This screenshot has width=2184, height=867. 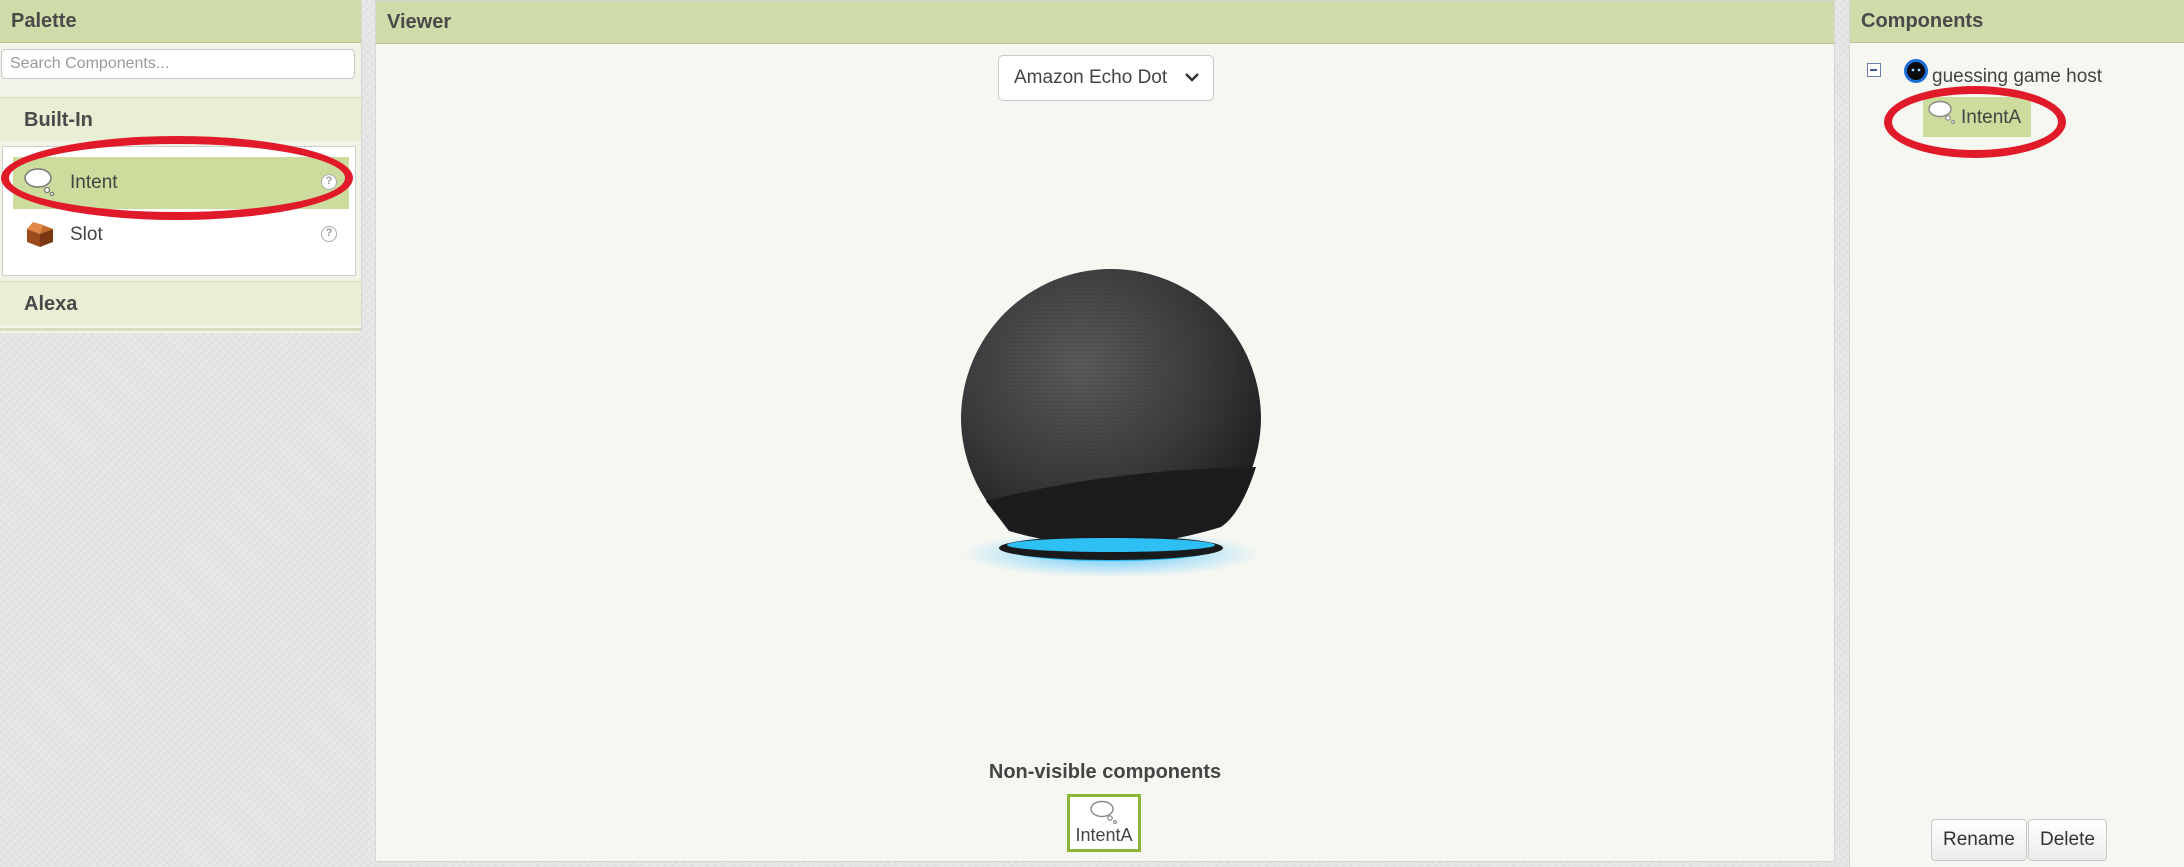 I want to click on amazon-echo-dot-image, so click(x=1111, y=423).